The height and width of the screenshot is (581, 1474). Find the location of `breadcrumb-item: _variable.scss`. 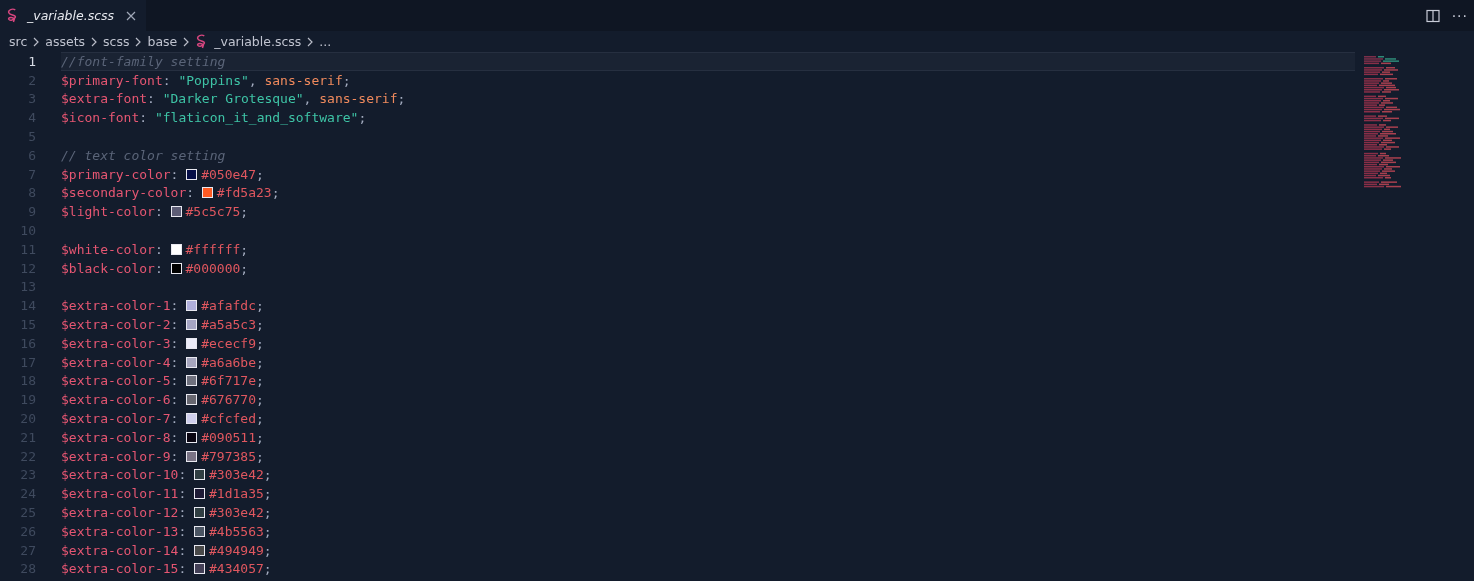

breadcrumb-item: _variable.scss is located at coordinates (258, 41).